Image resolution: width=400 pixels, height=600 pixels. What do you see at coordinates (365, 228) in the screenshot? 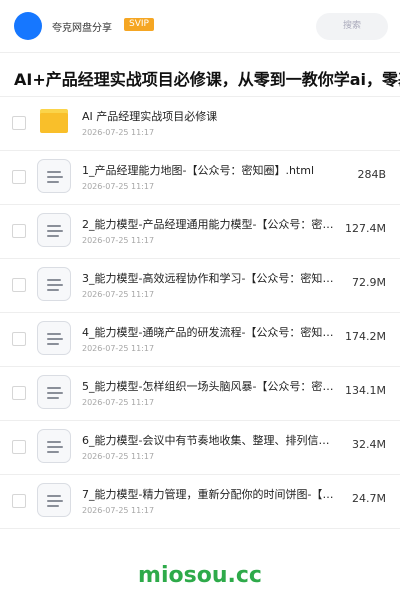
I see `item-size: 127.4M` at bounding box center [365, 228].